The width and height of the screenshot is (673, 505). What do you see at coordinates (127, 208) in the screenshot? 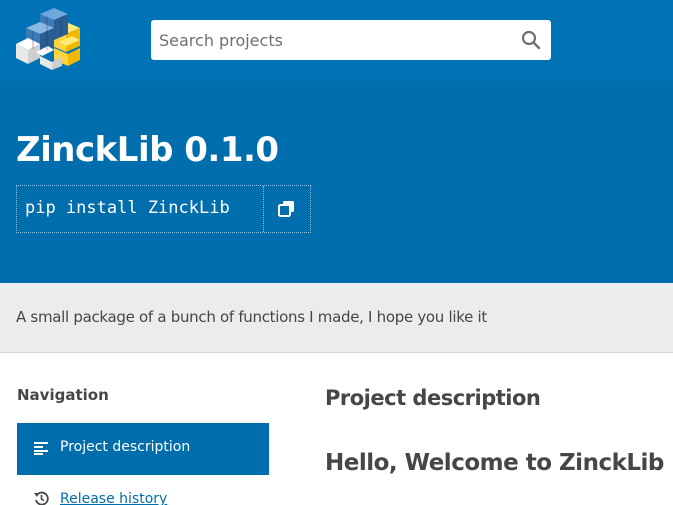
I see `pip-command-text: pip install ZinckLib` at bounding box center [127, 208].